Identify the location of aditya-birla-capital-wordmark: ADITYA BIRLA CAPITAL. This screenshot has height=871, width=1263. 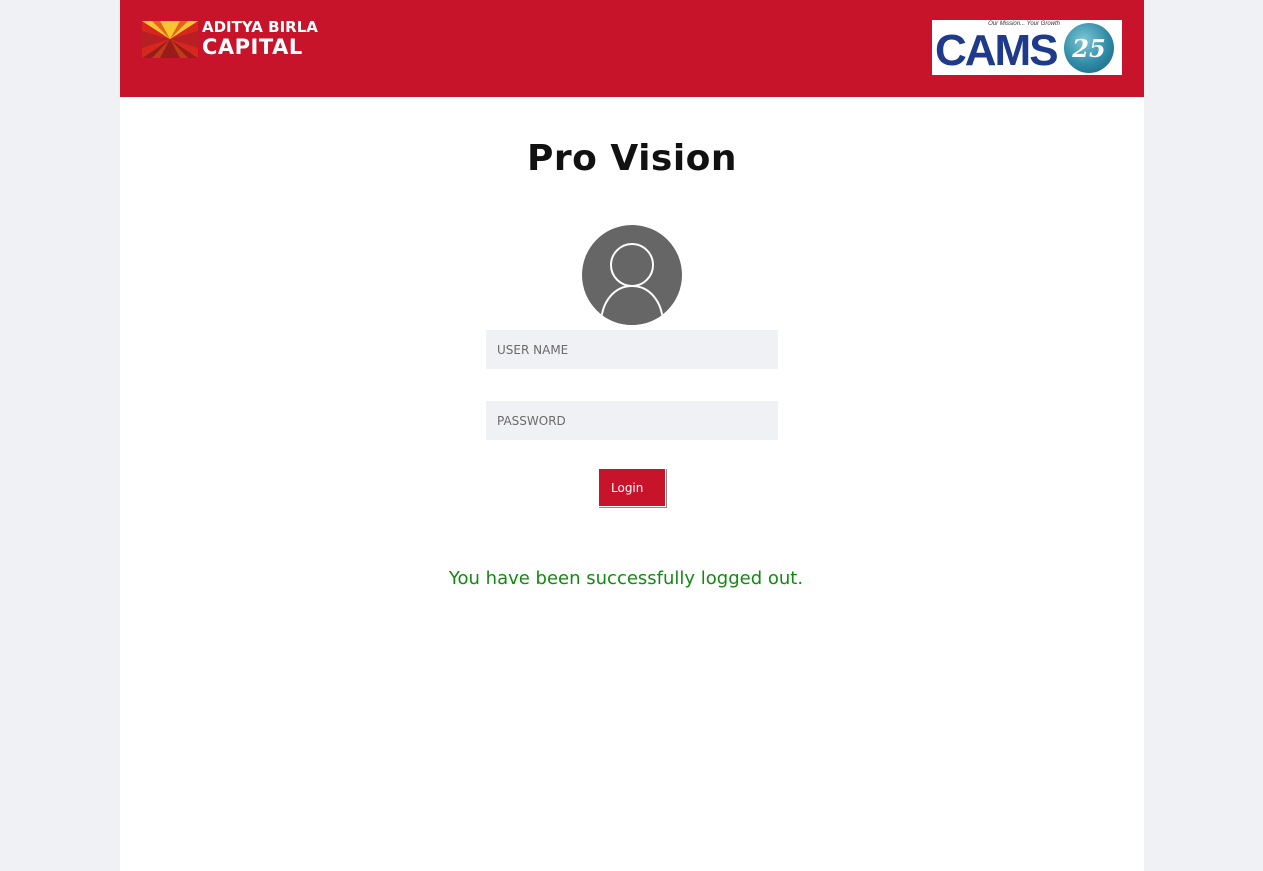
(260, 39).